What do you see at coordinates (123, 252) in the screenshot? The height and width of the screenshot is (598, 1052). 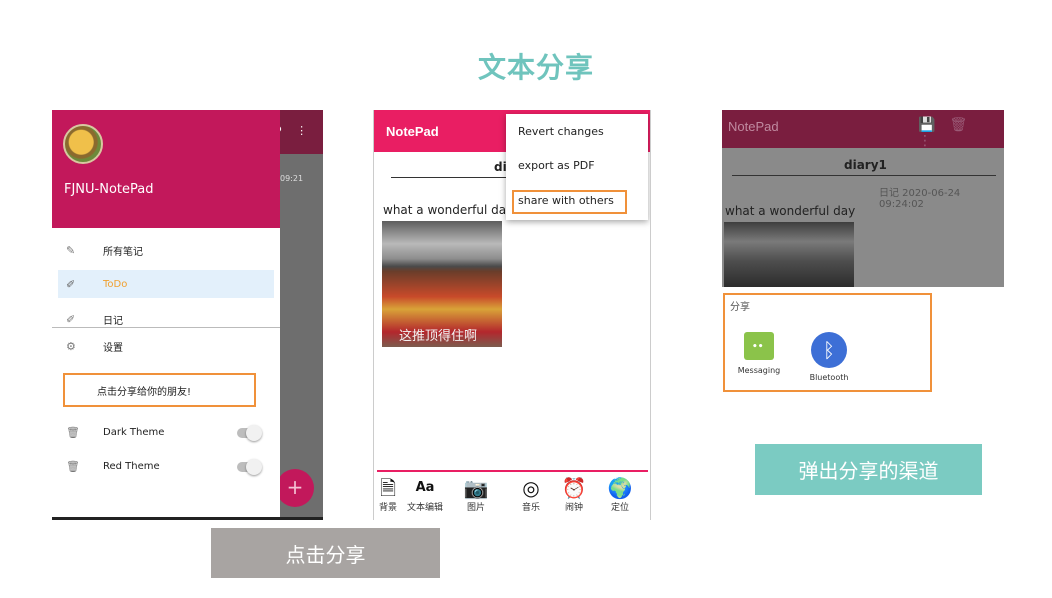 I see `drawer-item-label: 所有笔记` at bounding box center [123, 252].